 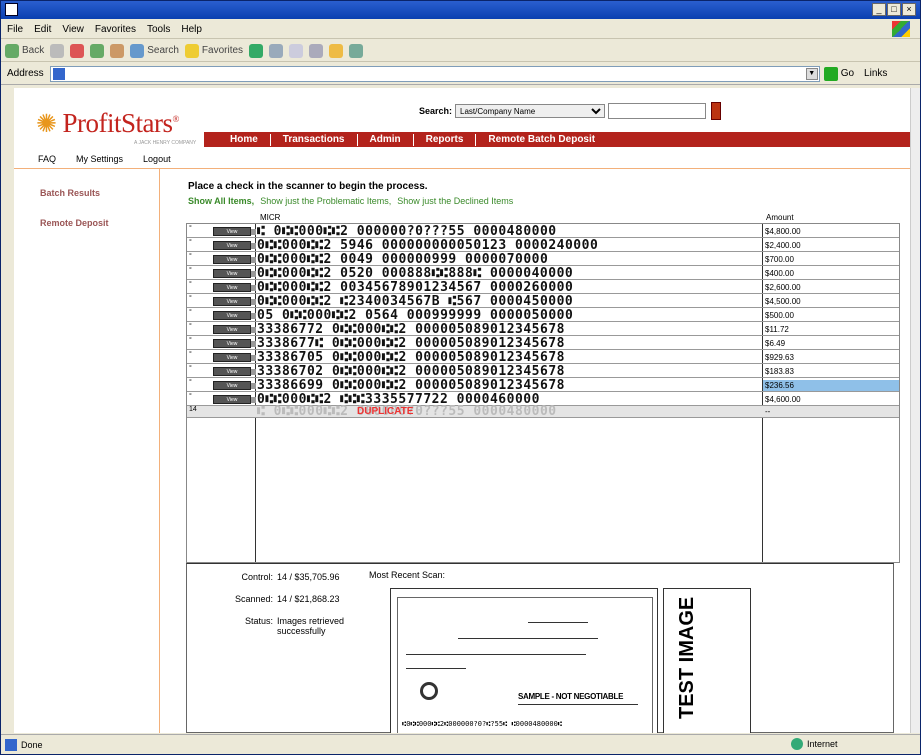 What do you see at coordinates (42, 29) in the screenshot?
I see `menu-edit: Edit` at bounding box center [42, 29].